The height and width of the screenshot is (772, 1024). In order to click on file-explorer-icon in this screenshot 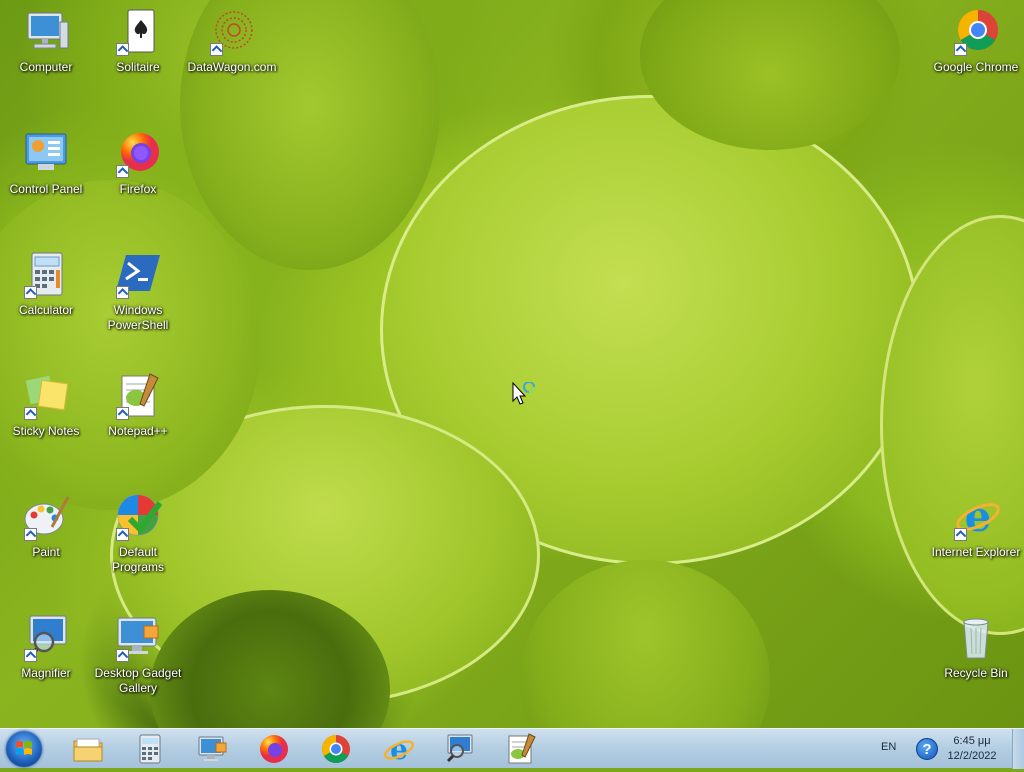, I will do `click(88, 750)`.